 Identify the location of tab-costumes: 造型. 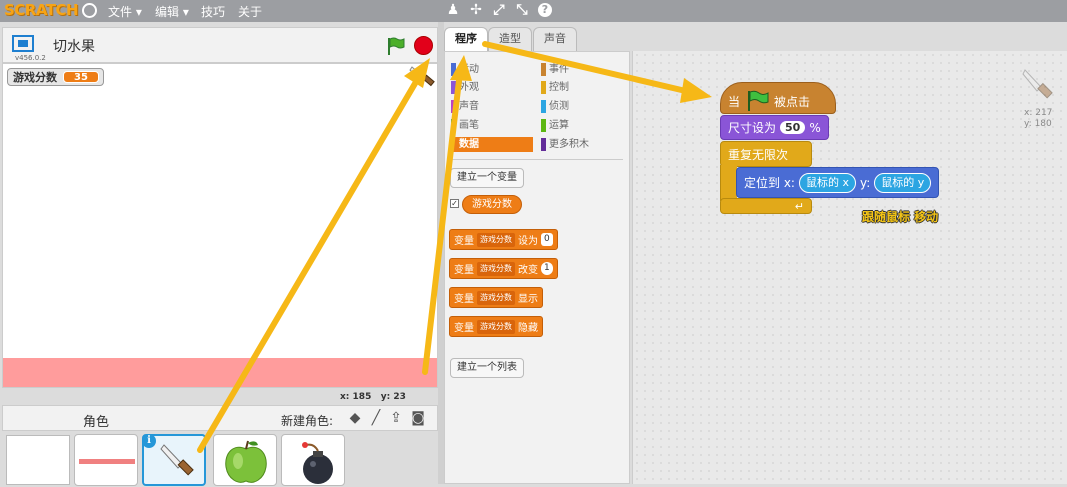
(510, 39).